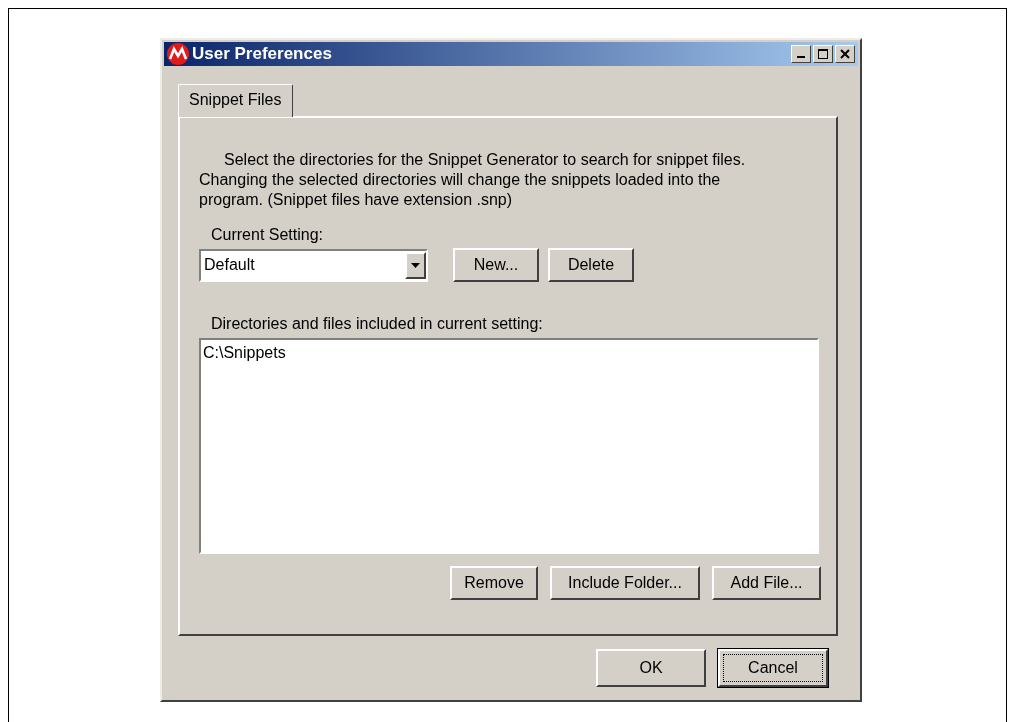 The width and height of the screenshot is (1015, 722). What do you see at coordinates (262, 54) in the screenshot?
I see `window-title: User Preferences` at bounding box center [262, 54].